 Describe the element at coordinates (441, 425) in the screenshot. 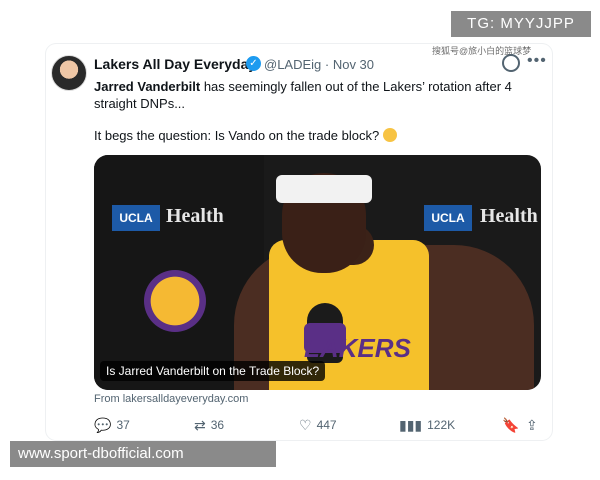

I see `view-count: 122K` at that location.